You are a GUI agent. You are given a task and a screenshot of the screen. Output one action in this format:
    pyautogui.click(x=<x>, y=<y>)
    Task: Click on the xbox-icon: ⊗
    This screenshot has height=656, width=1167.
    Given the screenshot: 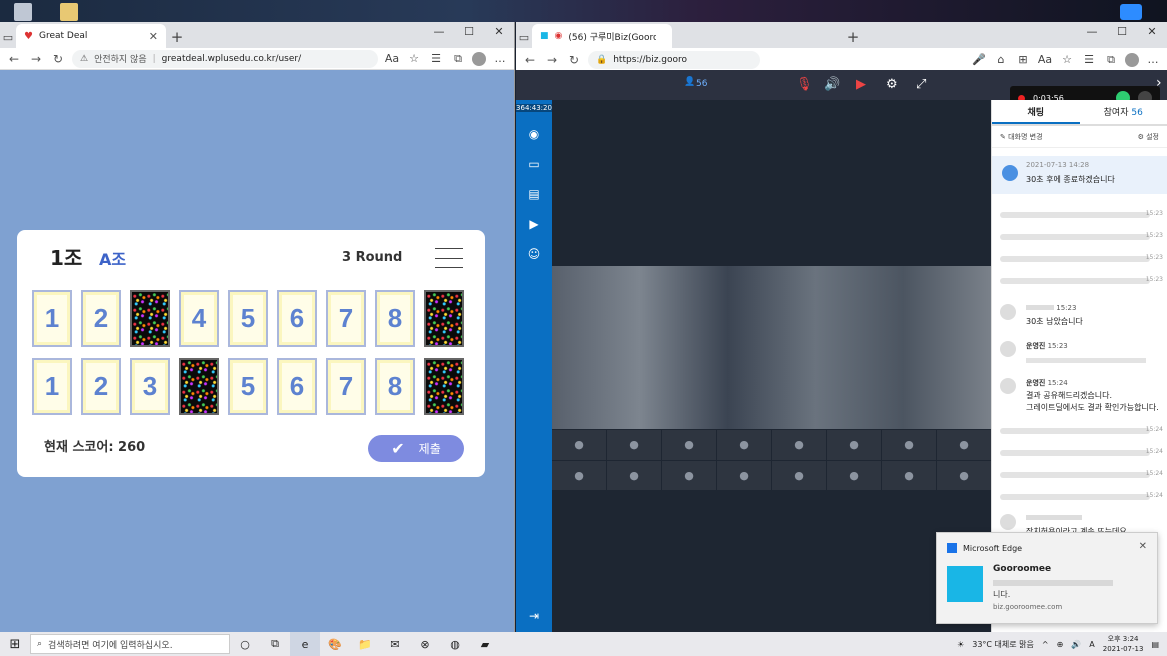 What is the action you would take?
    pyautogui.click(x=425, y=644)
    